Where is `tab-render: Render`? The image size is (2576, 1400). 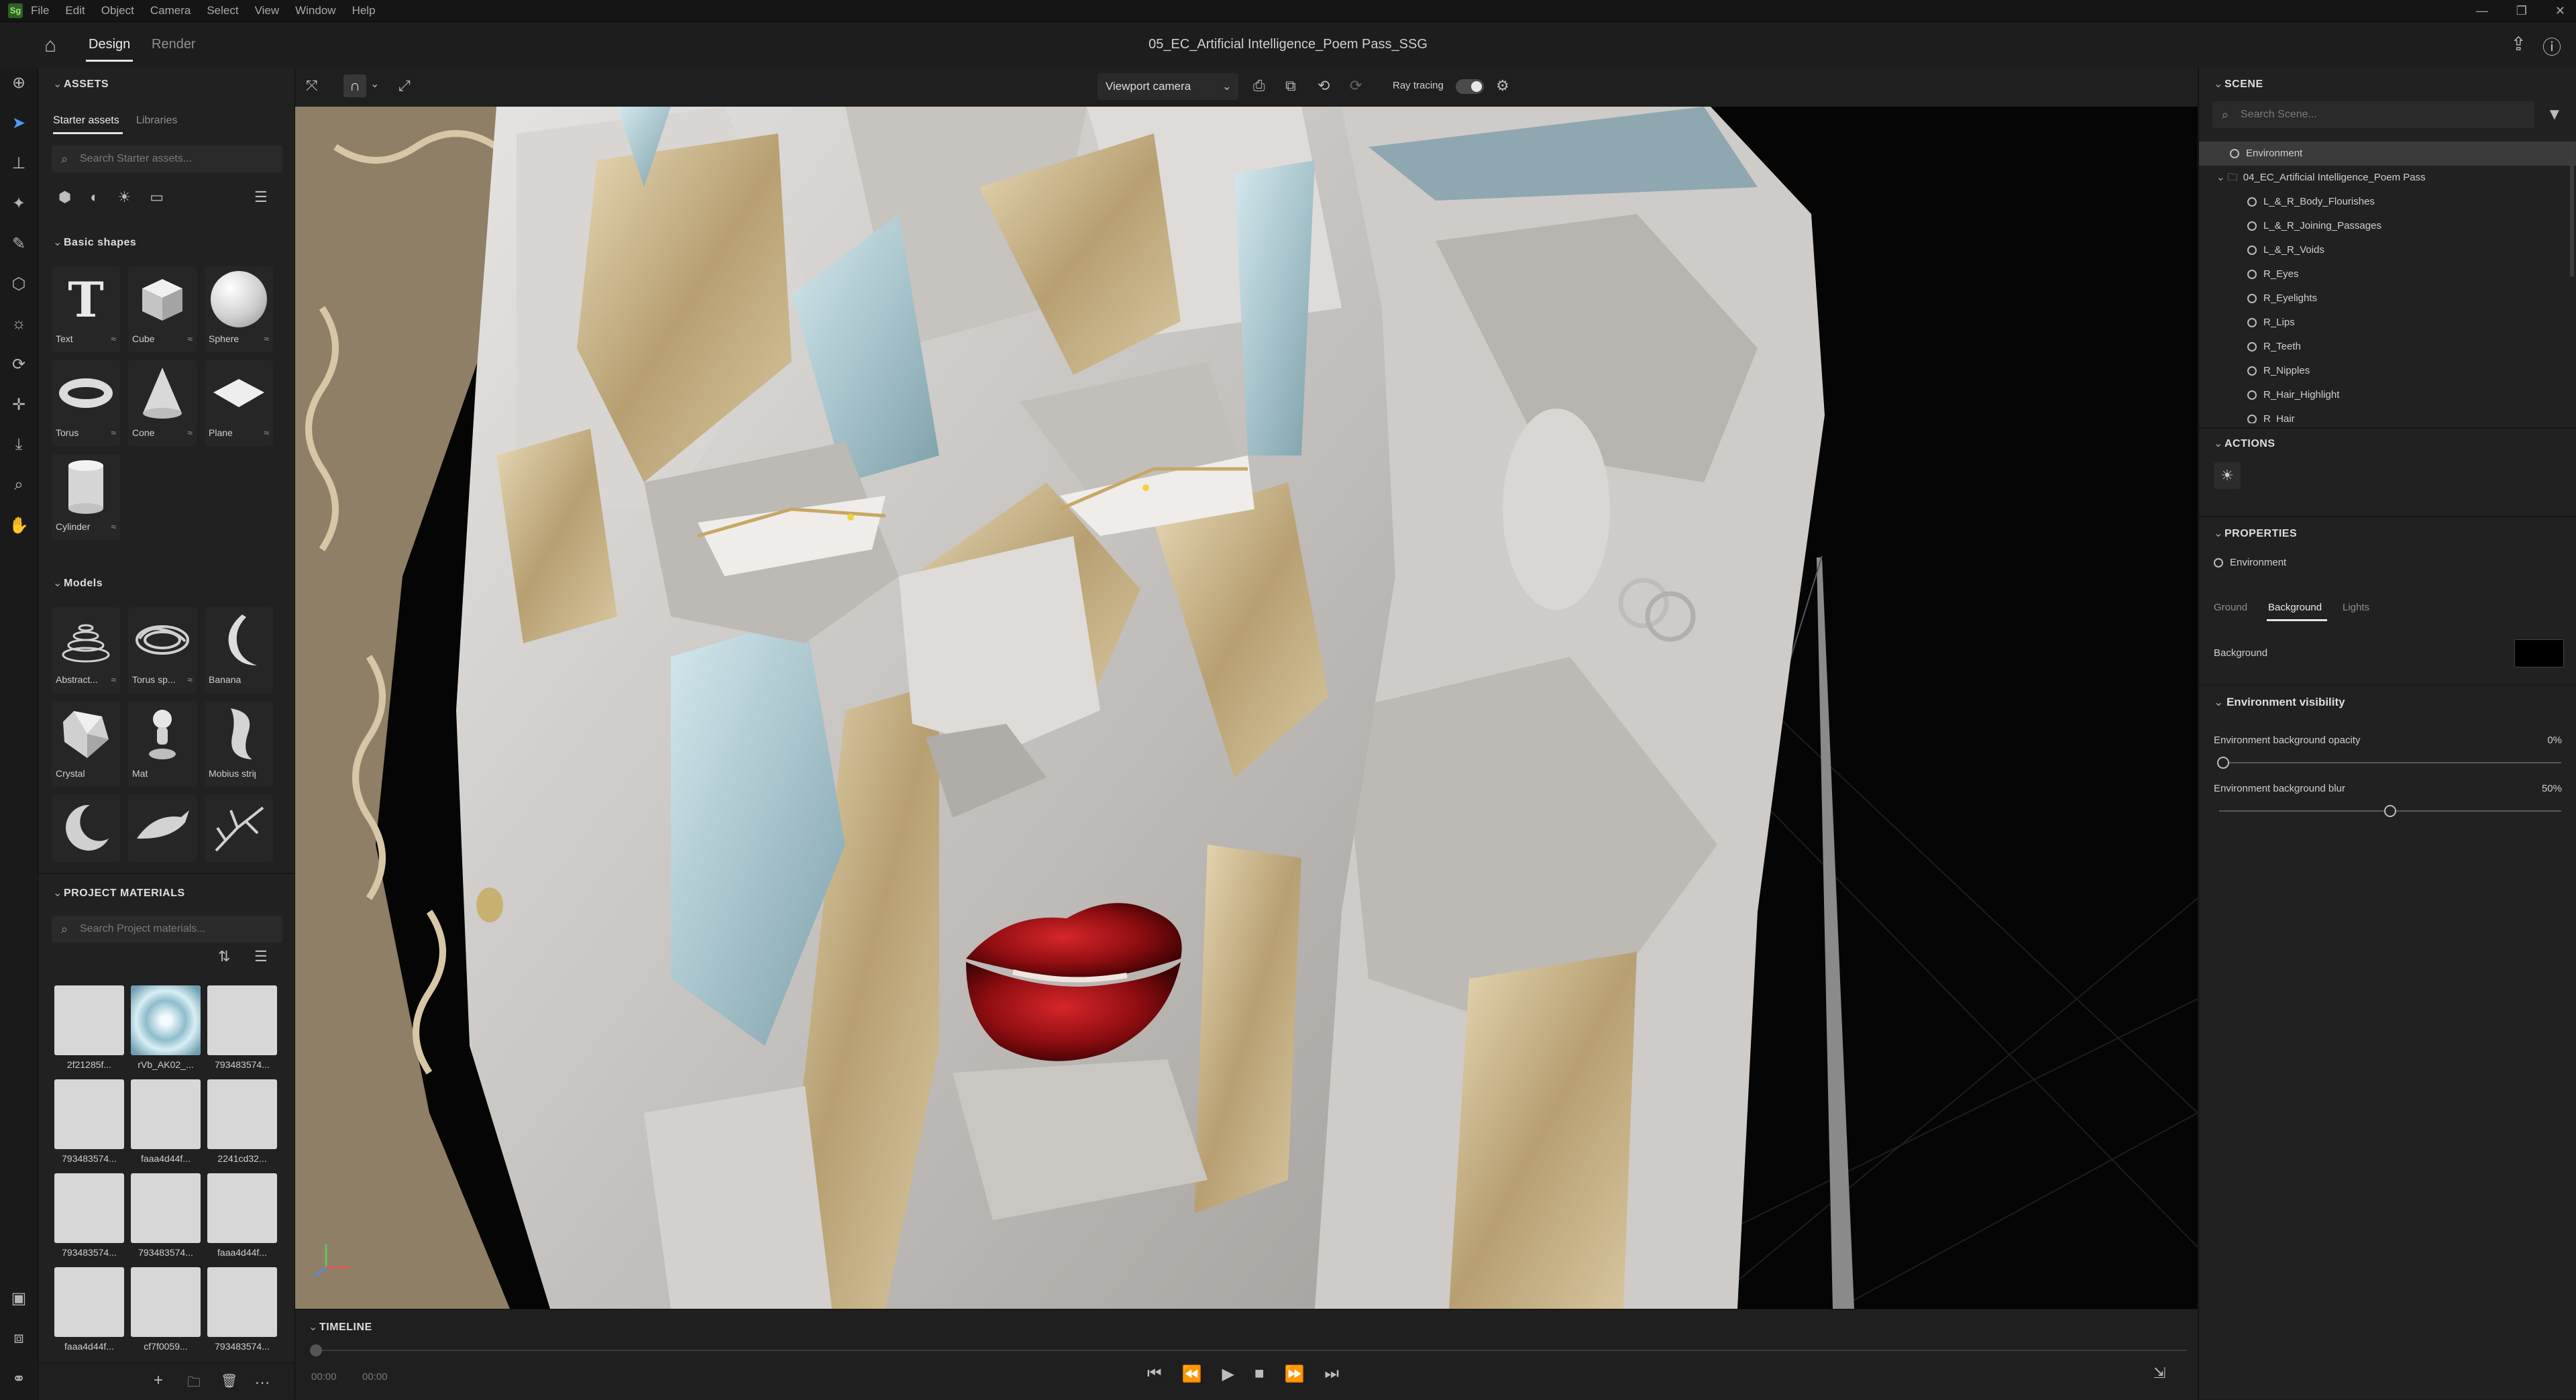
tab-render: Render is located at coordinates (174, 44).